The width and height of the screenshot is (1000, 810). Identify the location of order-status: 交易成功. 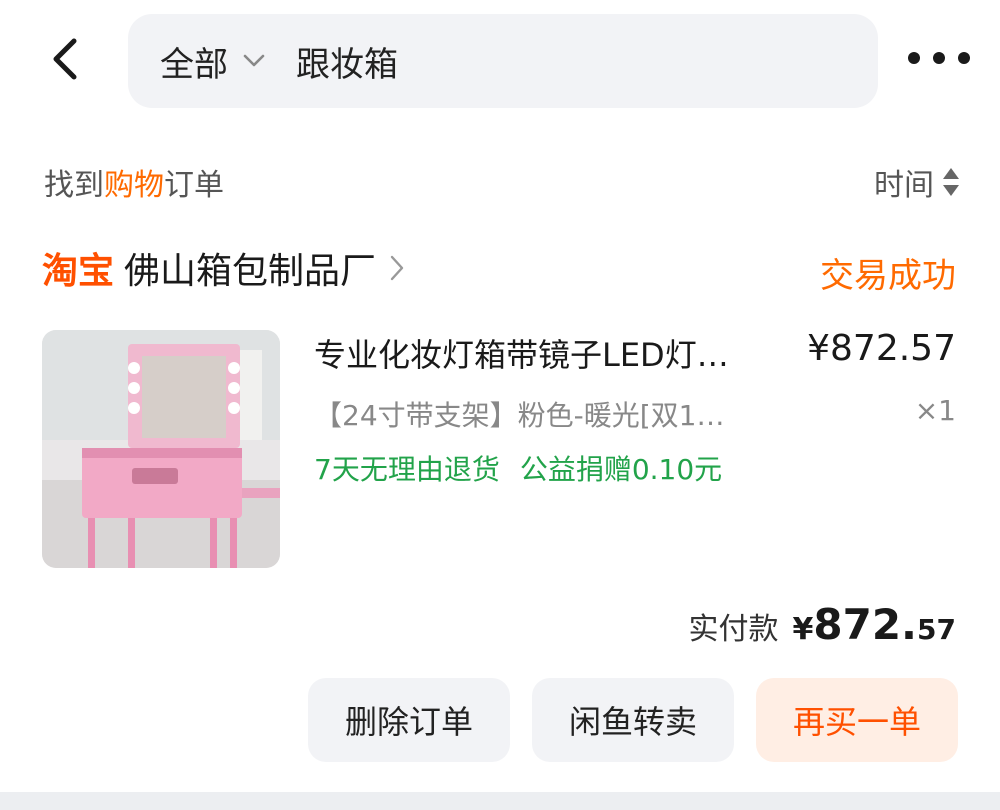
(888, 276).